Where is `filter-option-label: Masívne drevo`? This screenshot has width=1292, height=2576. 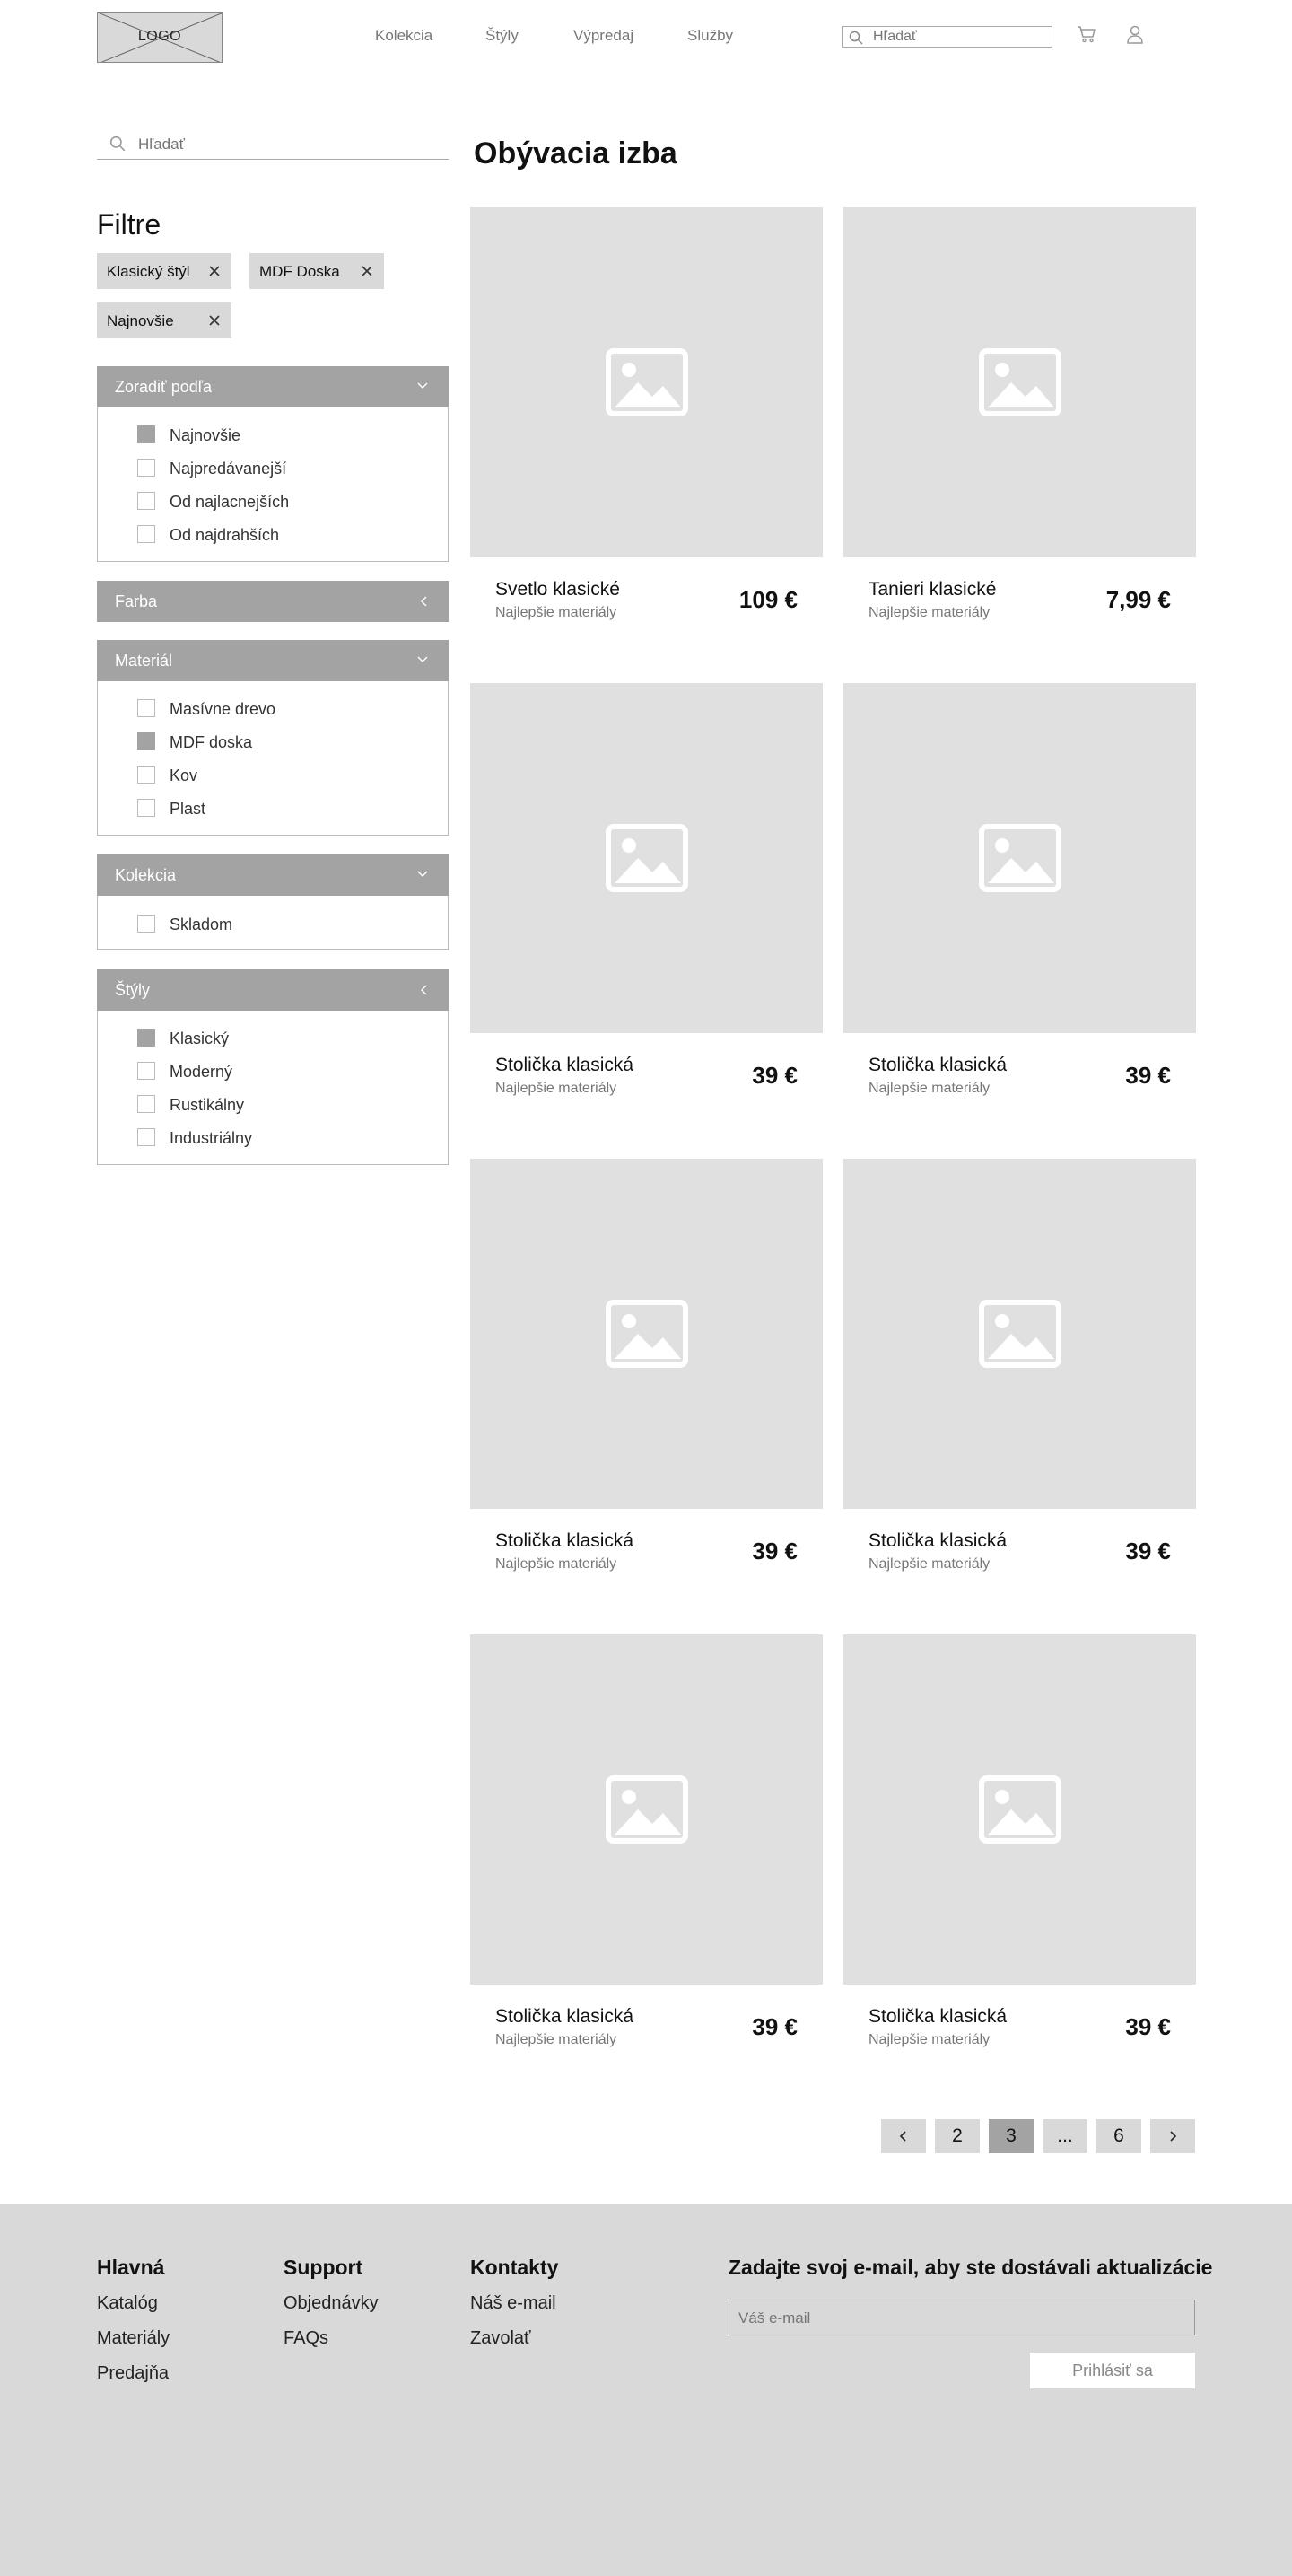 filter-option-label: Masívne drevo is located at coordinates (223, 709).